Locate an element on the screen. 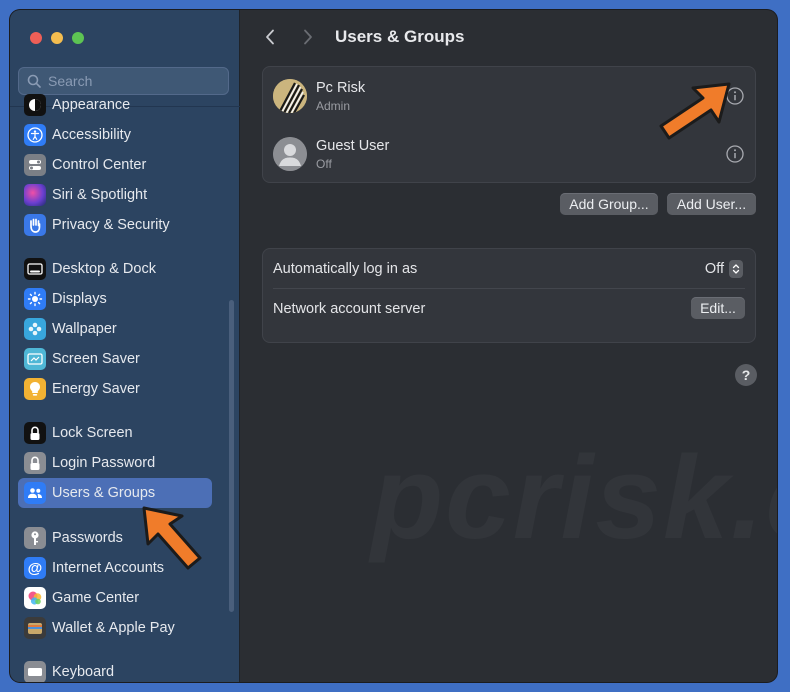  user-role: Admin is located at coordinates (333, 105).